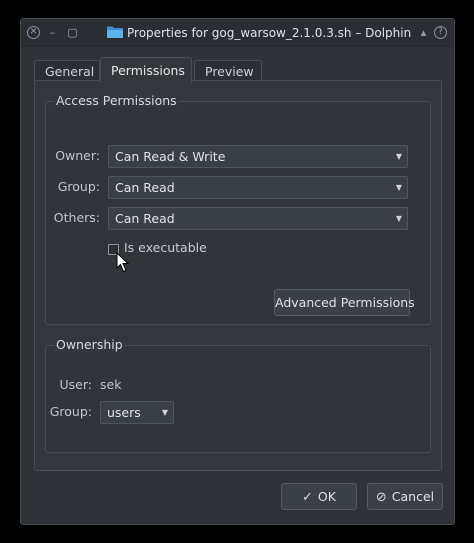 The height and width of the screenshot is (543, 474). What do you see at coordinates (123, 262) in the screenshot?
I see `mouse-pointer-icon` at bounding box center [123, 262].